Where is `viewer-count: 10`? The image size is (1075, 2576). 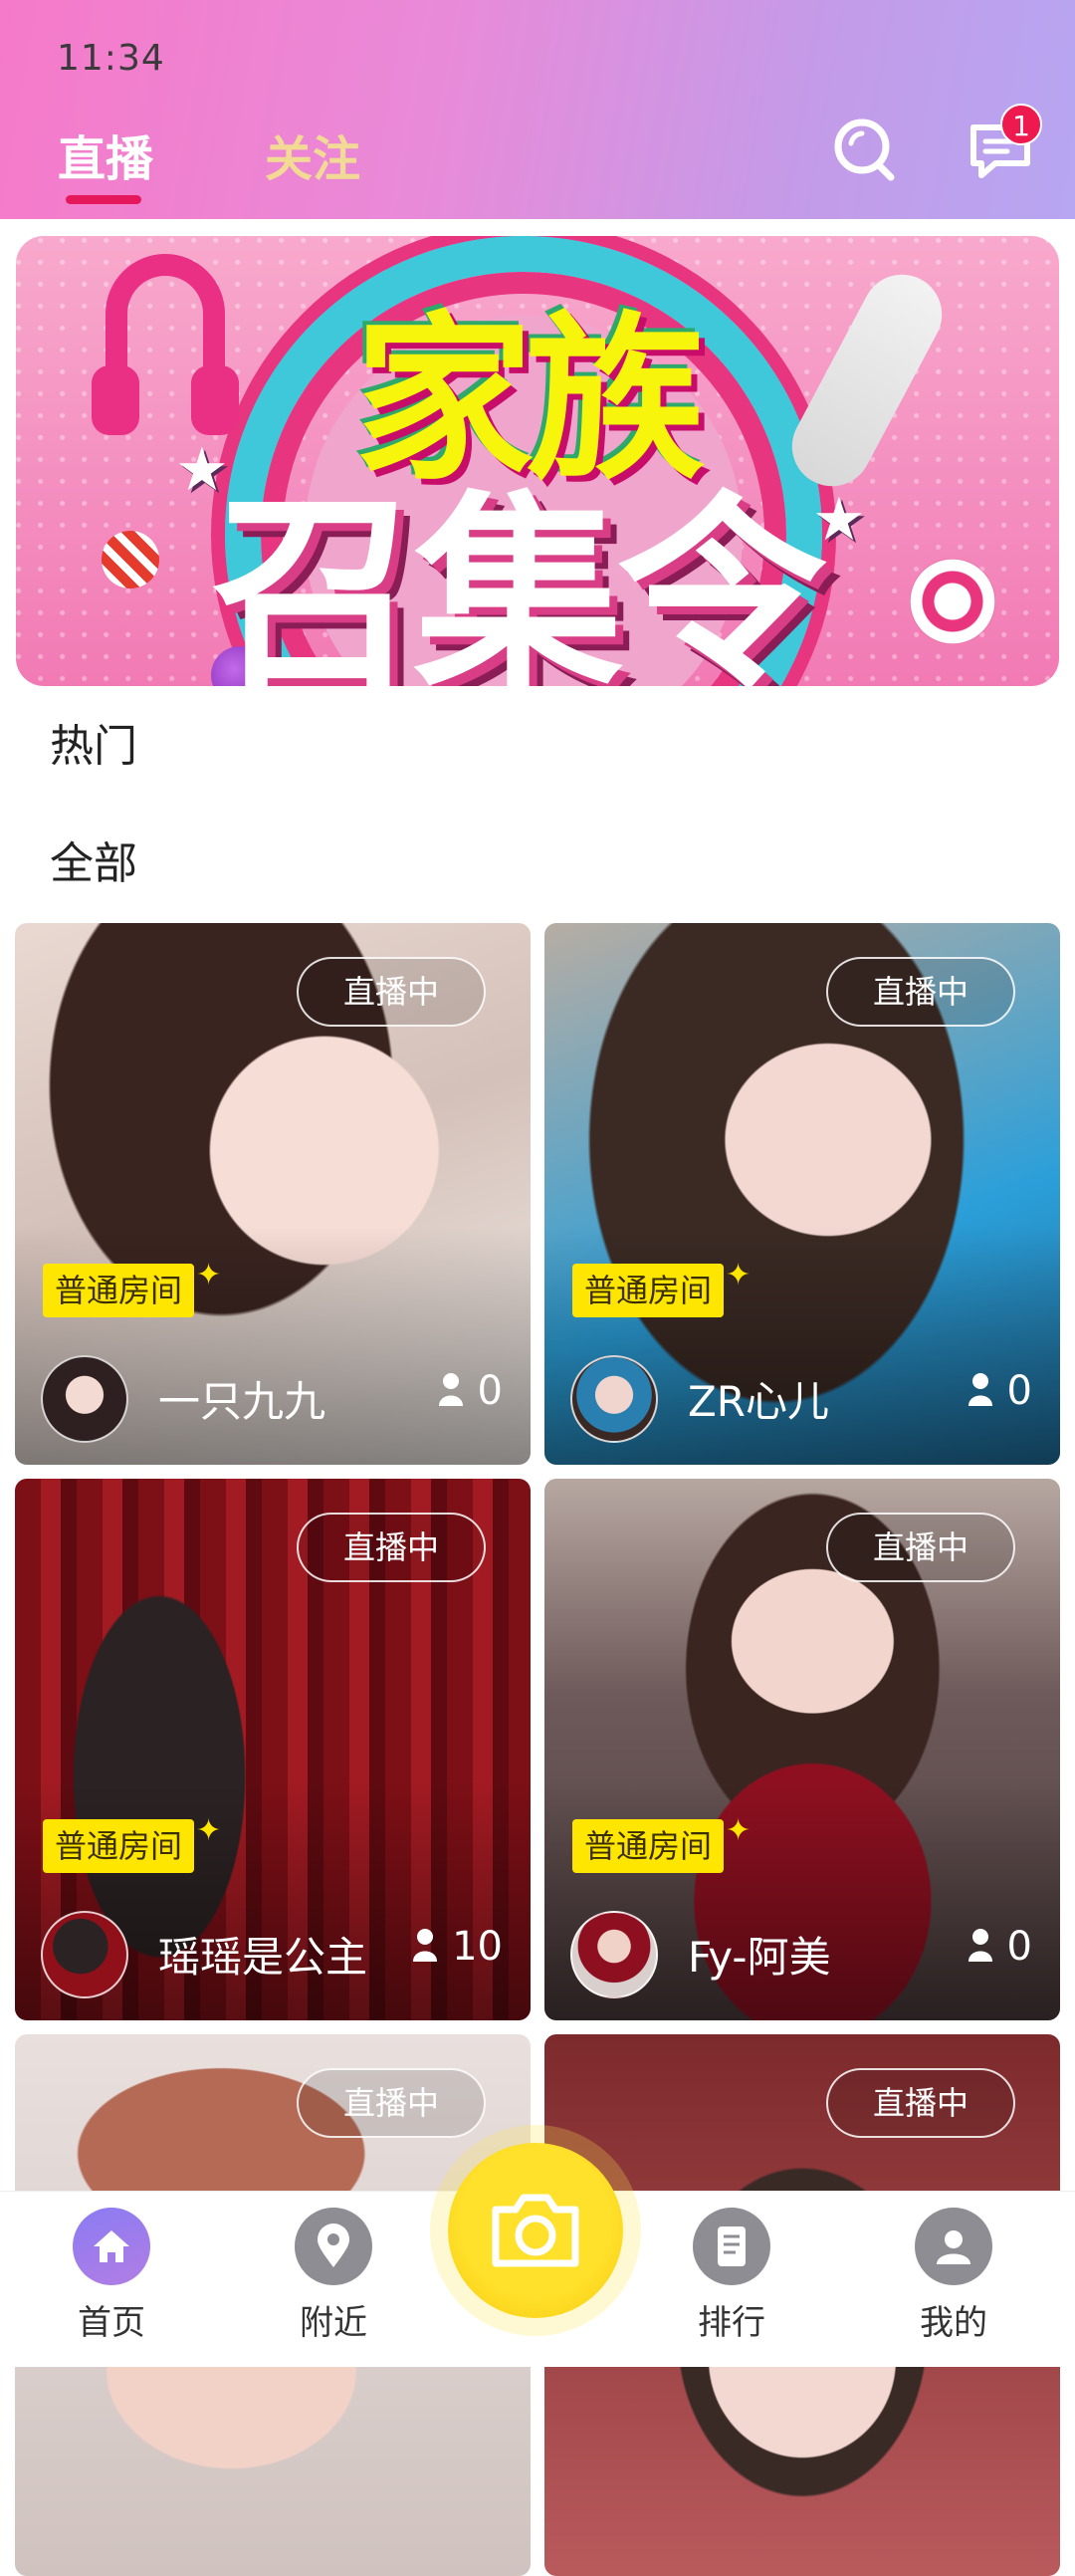
viewer-count: 10 is located at coordinates (457, 1948).